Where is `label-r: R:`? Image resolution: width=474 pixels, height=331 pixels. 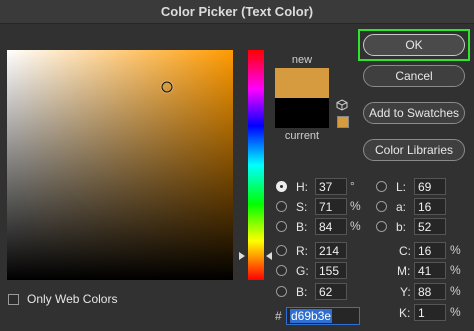
label-r: R: is located at coordinates (302, 250).